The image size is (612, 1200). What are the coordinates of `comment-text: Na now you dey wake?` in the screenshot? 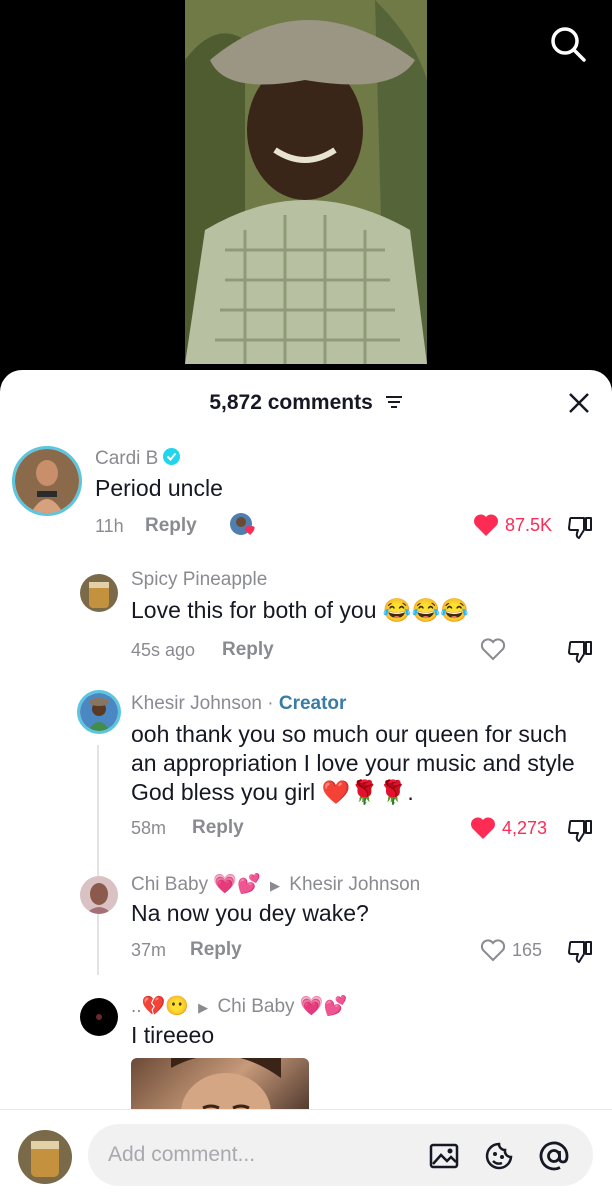 It's located at (250, 913).